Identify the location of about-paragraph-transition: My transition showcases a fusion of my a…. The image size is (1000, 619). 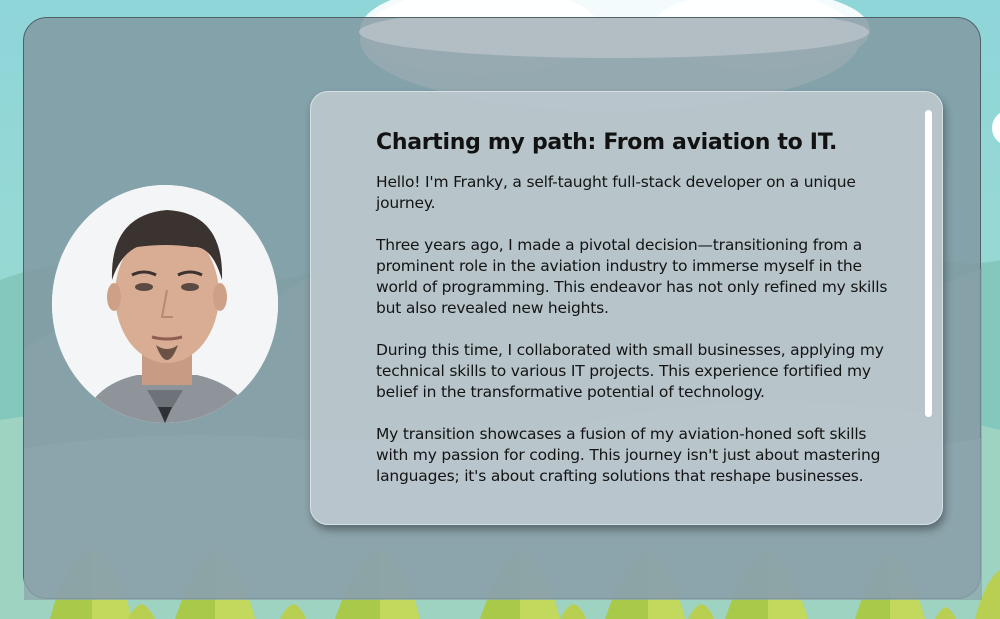
(628, 455).